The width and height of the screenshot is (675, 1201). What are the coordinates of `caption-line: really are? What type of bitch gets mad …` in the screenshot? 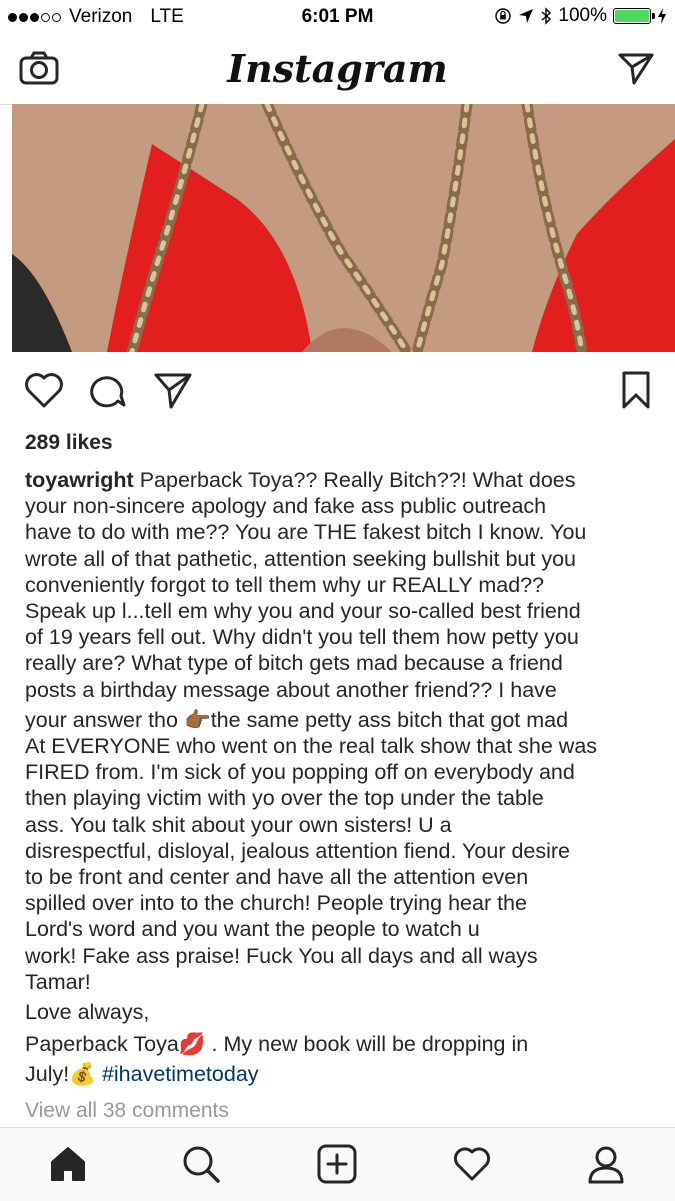 It's located at (294, 663).